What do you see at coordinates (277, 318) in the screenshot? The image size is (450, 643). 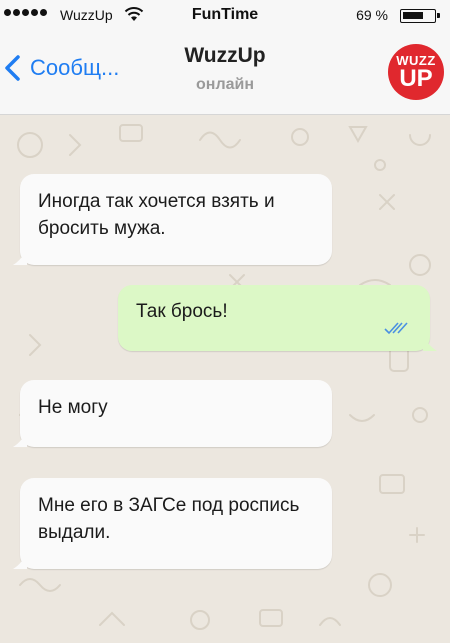 I see `message-bubble-outgoing: Так брось!` at bounding box center [277, 318].